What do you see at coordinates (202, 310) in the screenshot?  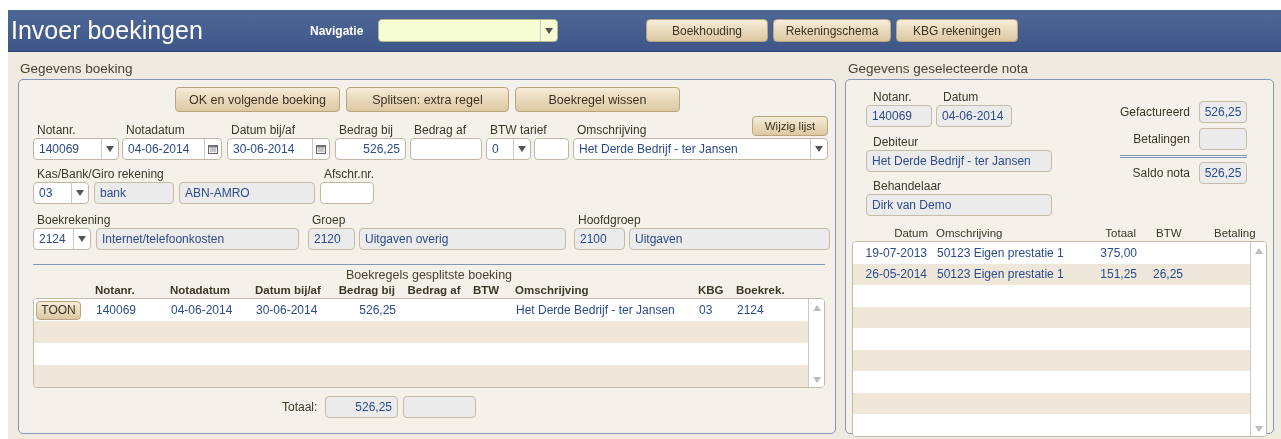 I see `table-cell: 04-06-2014` at bounding box center [202, 310].